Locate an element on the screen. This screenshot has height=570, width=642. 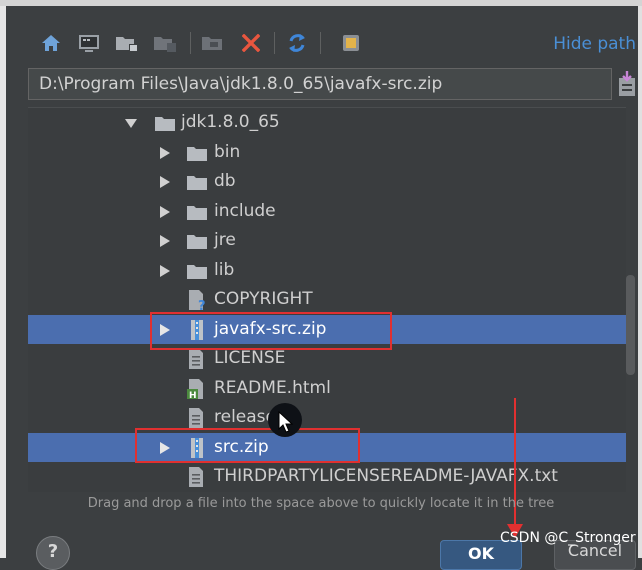
delete-icon is located at coordinates (251, 43).